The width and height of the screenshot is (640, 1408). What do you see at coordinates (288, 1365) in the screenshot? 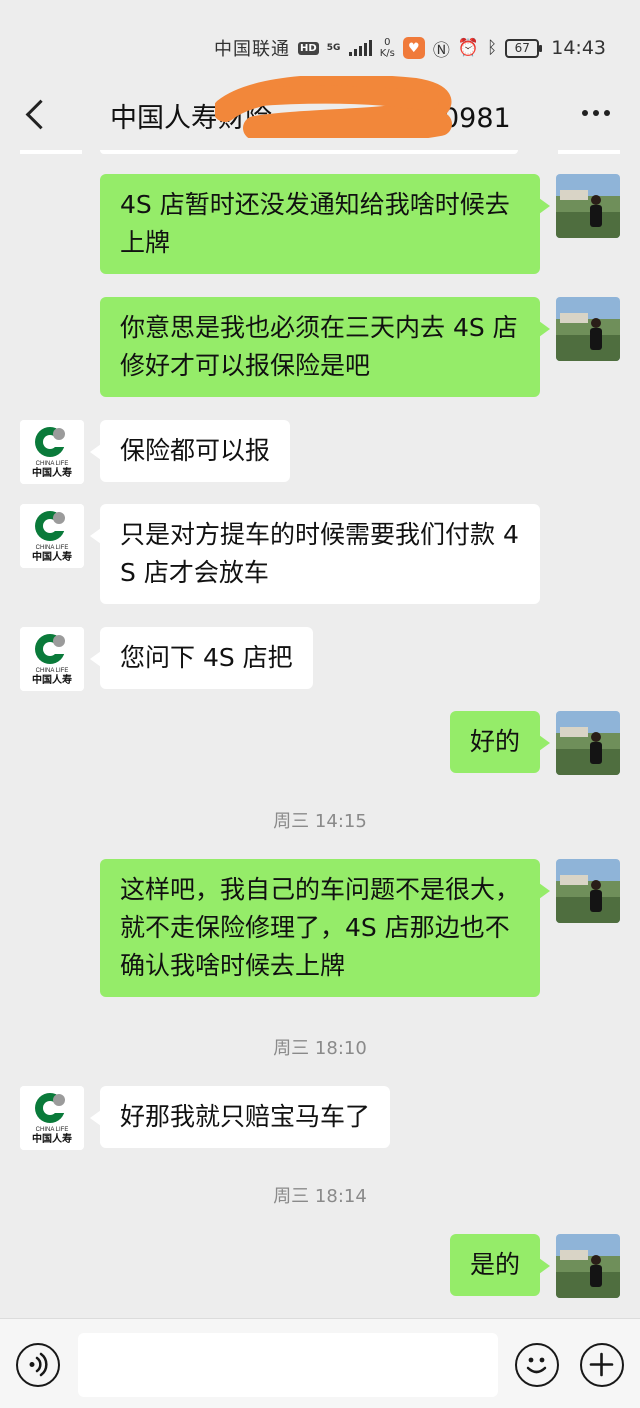
I see `message-input` at bounding box center [288, 1365].